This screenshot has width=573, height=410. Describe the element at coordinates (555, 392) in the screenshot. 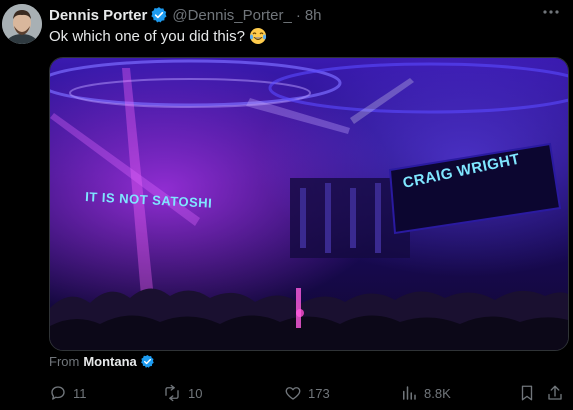

I see `share-icon` at that location.